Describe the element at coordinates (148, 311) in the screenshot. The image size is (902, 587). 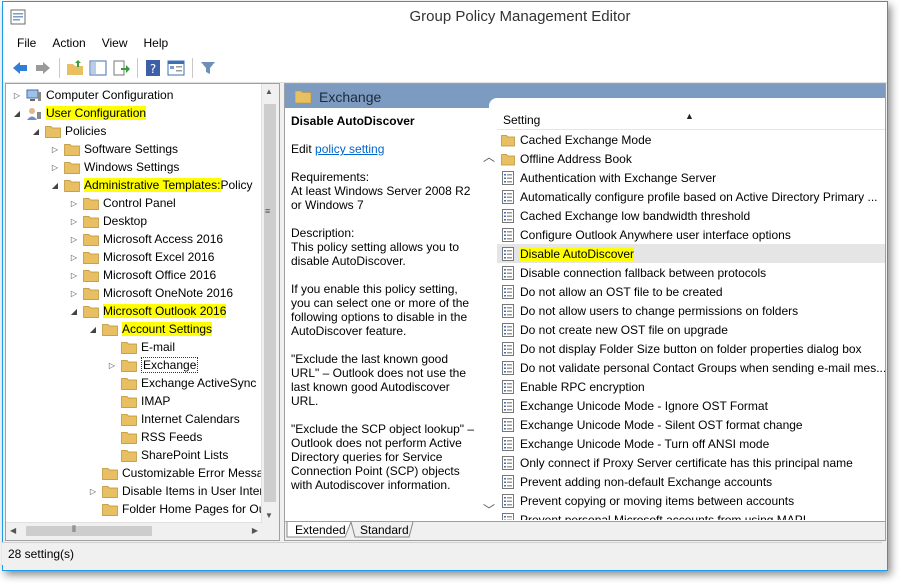
I see `tree-item: ◢ Microsoft Outlook 2016` at that location.